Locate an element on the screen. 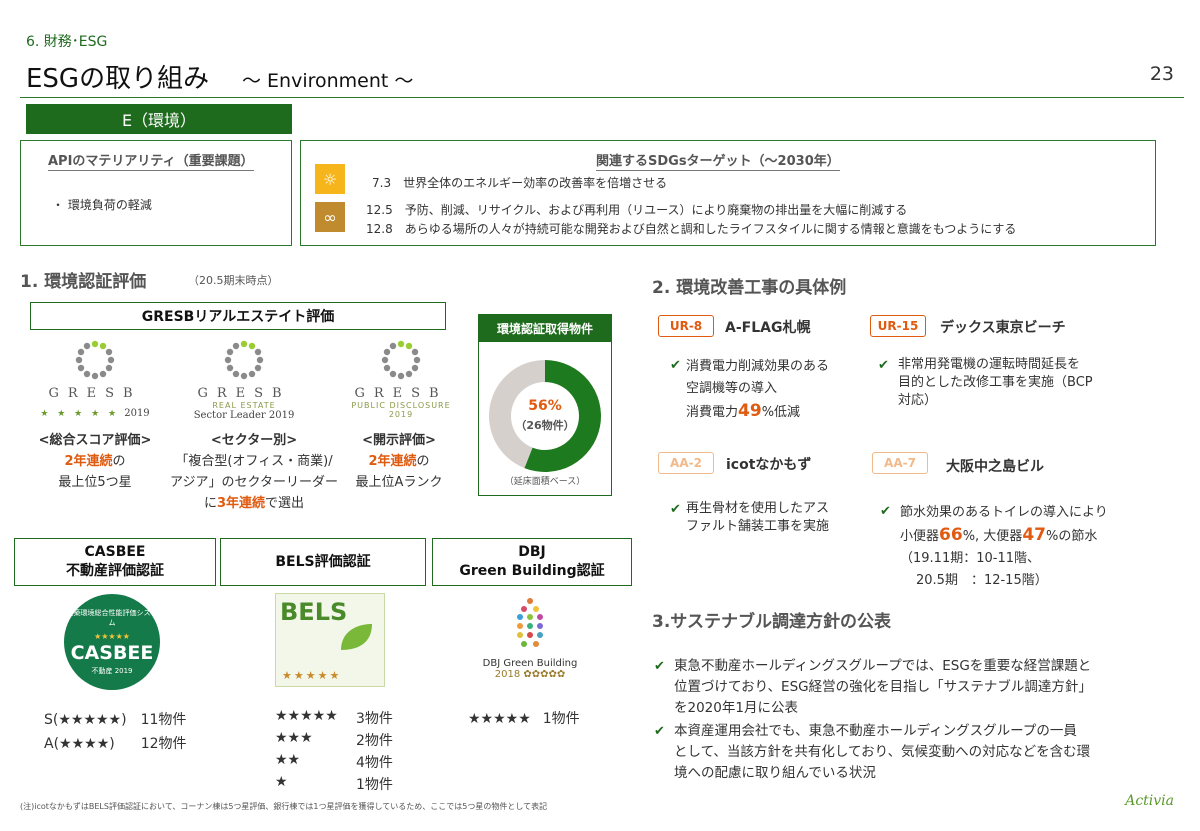 The width and height of the screenshot is (1200, 831). bels-heading: BELS評価認証 is located at coordinates (323, 562).